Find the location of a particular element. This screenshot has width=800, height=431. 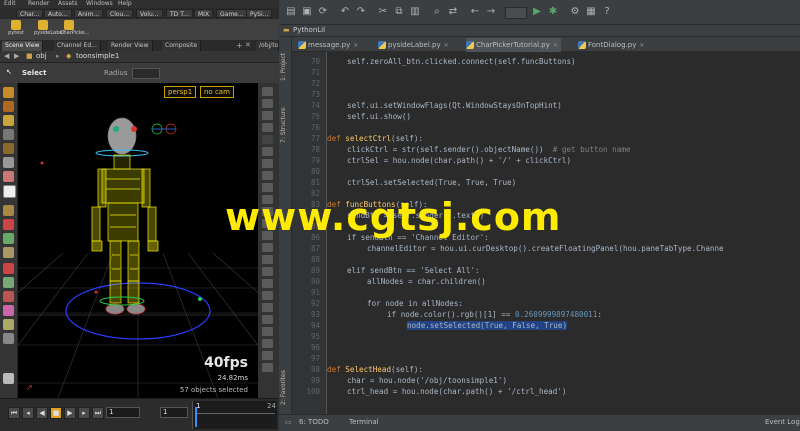

step-forward-icon: ▸ is located at coordinates (84, 413).